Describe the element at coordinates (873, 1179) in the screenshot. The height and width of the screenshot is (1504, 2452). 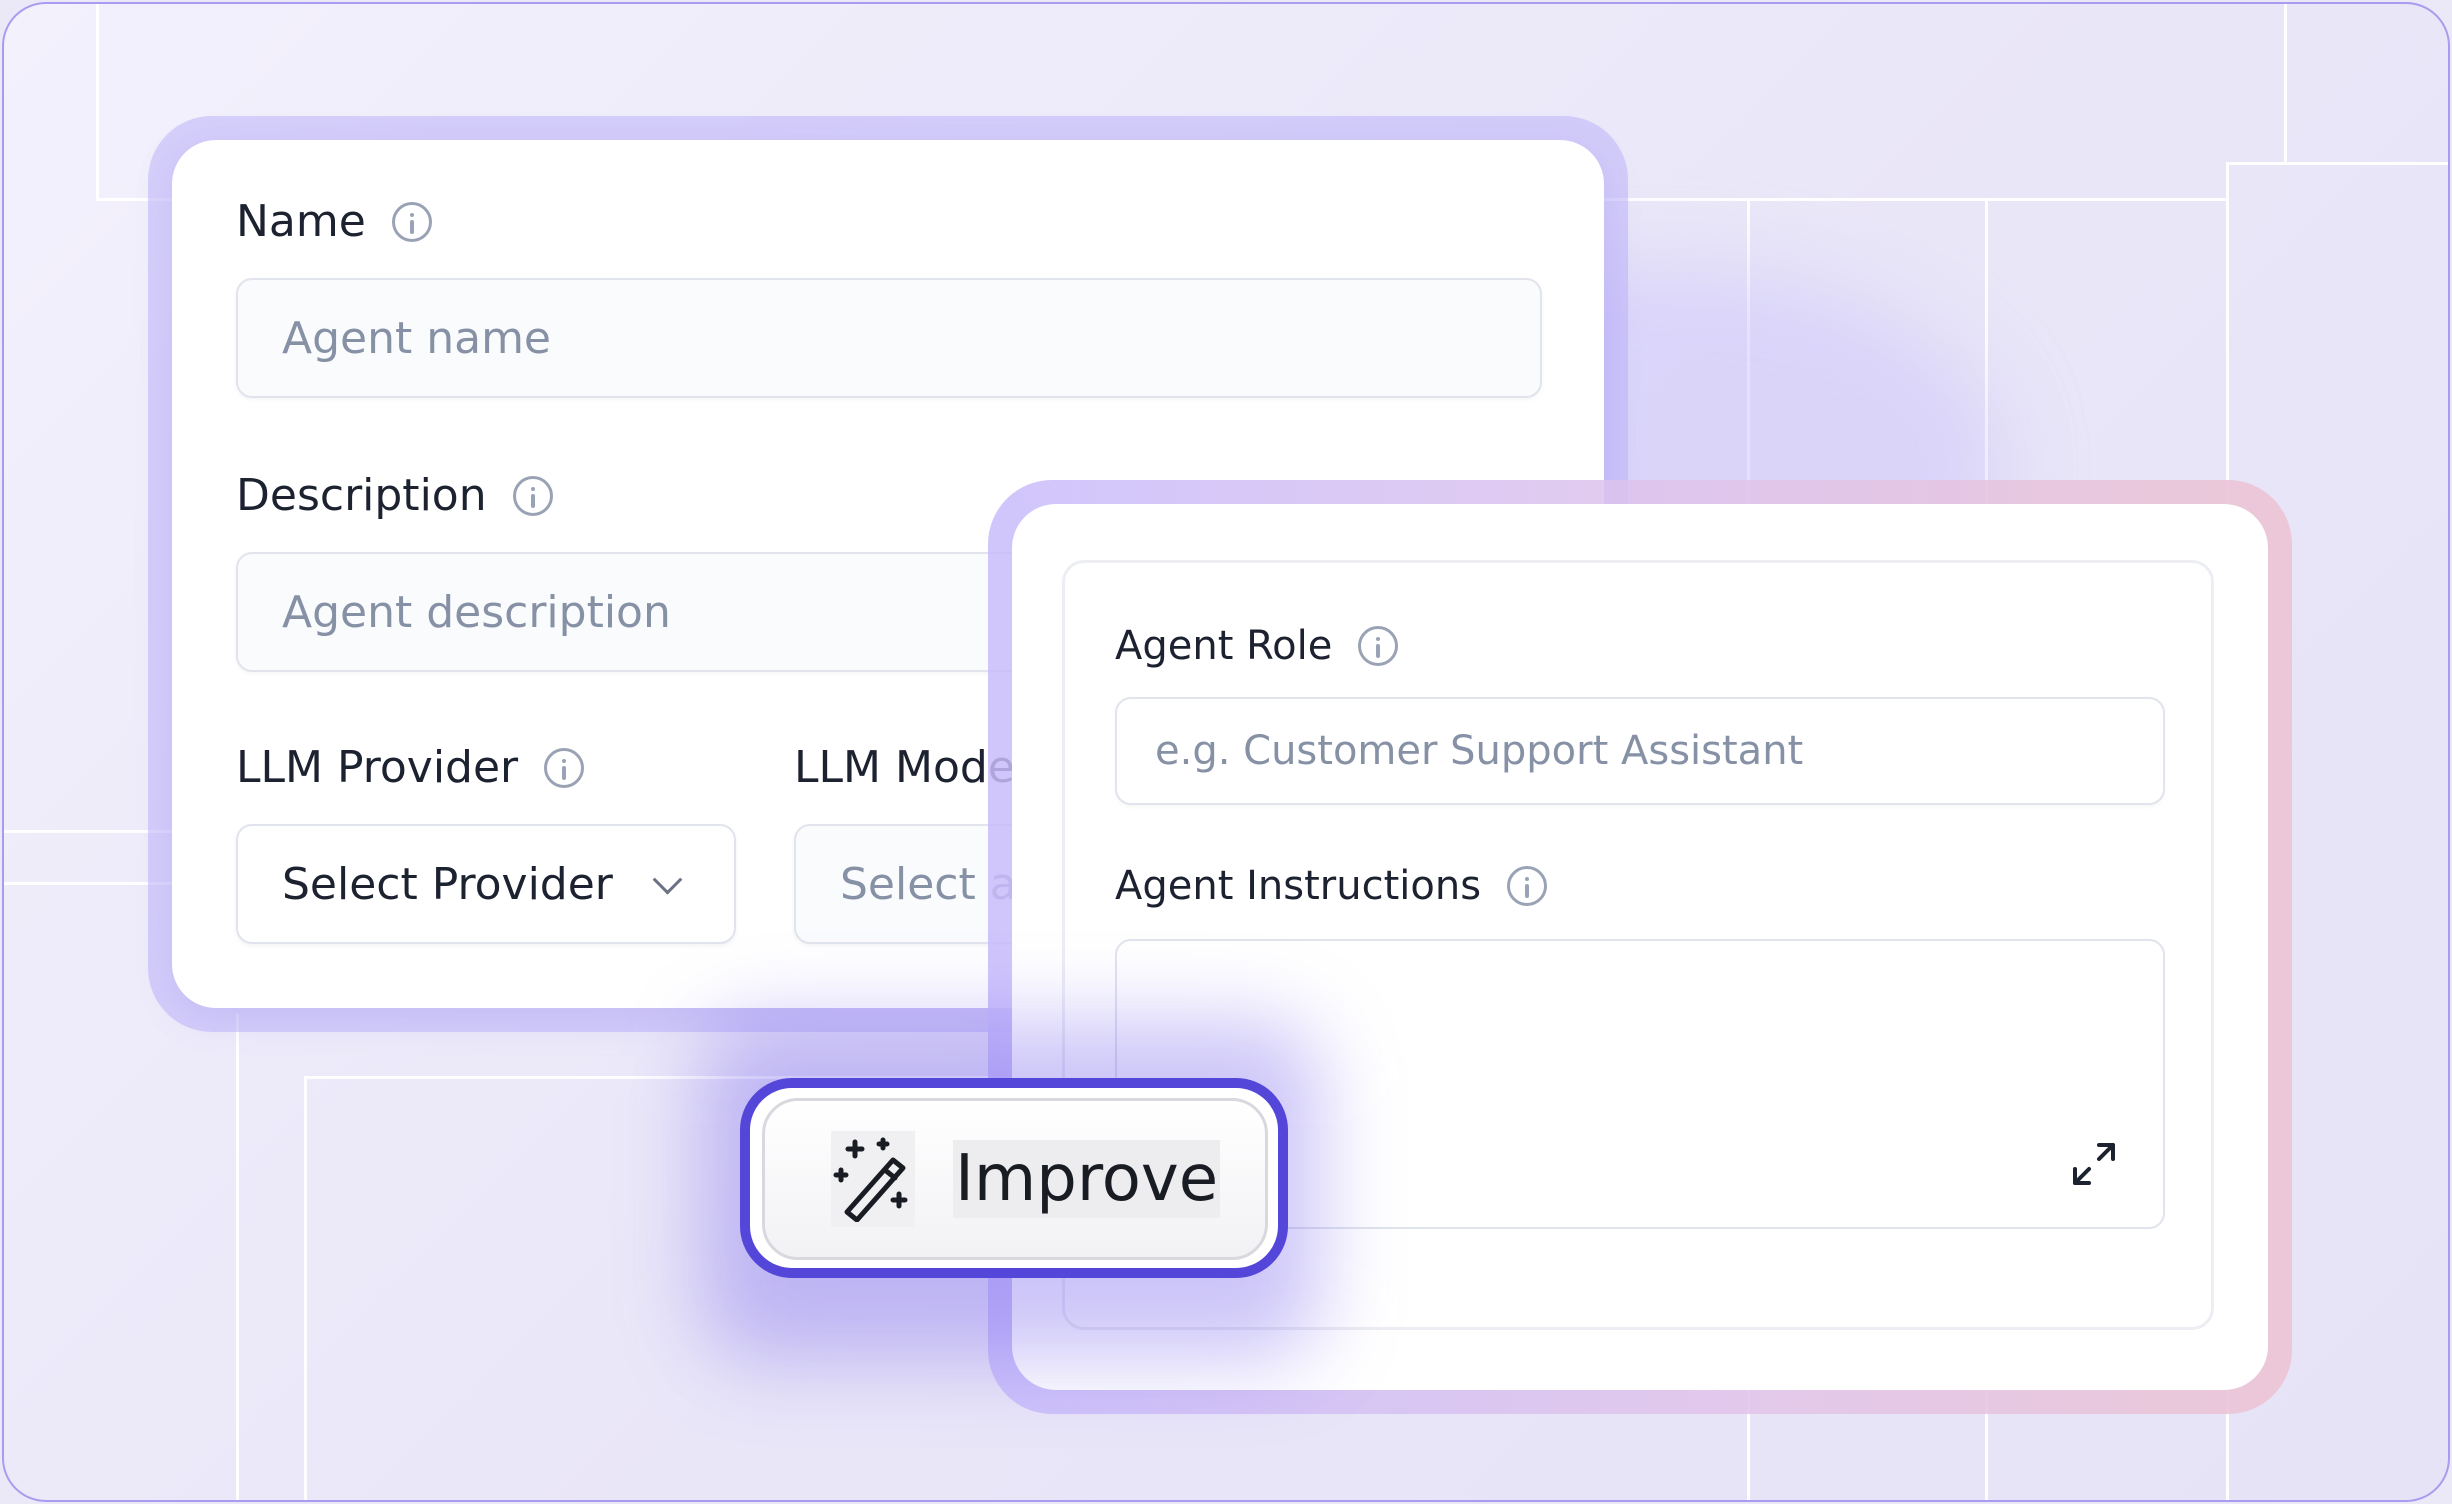
I see `magic-wand-icon` at that location.